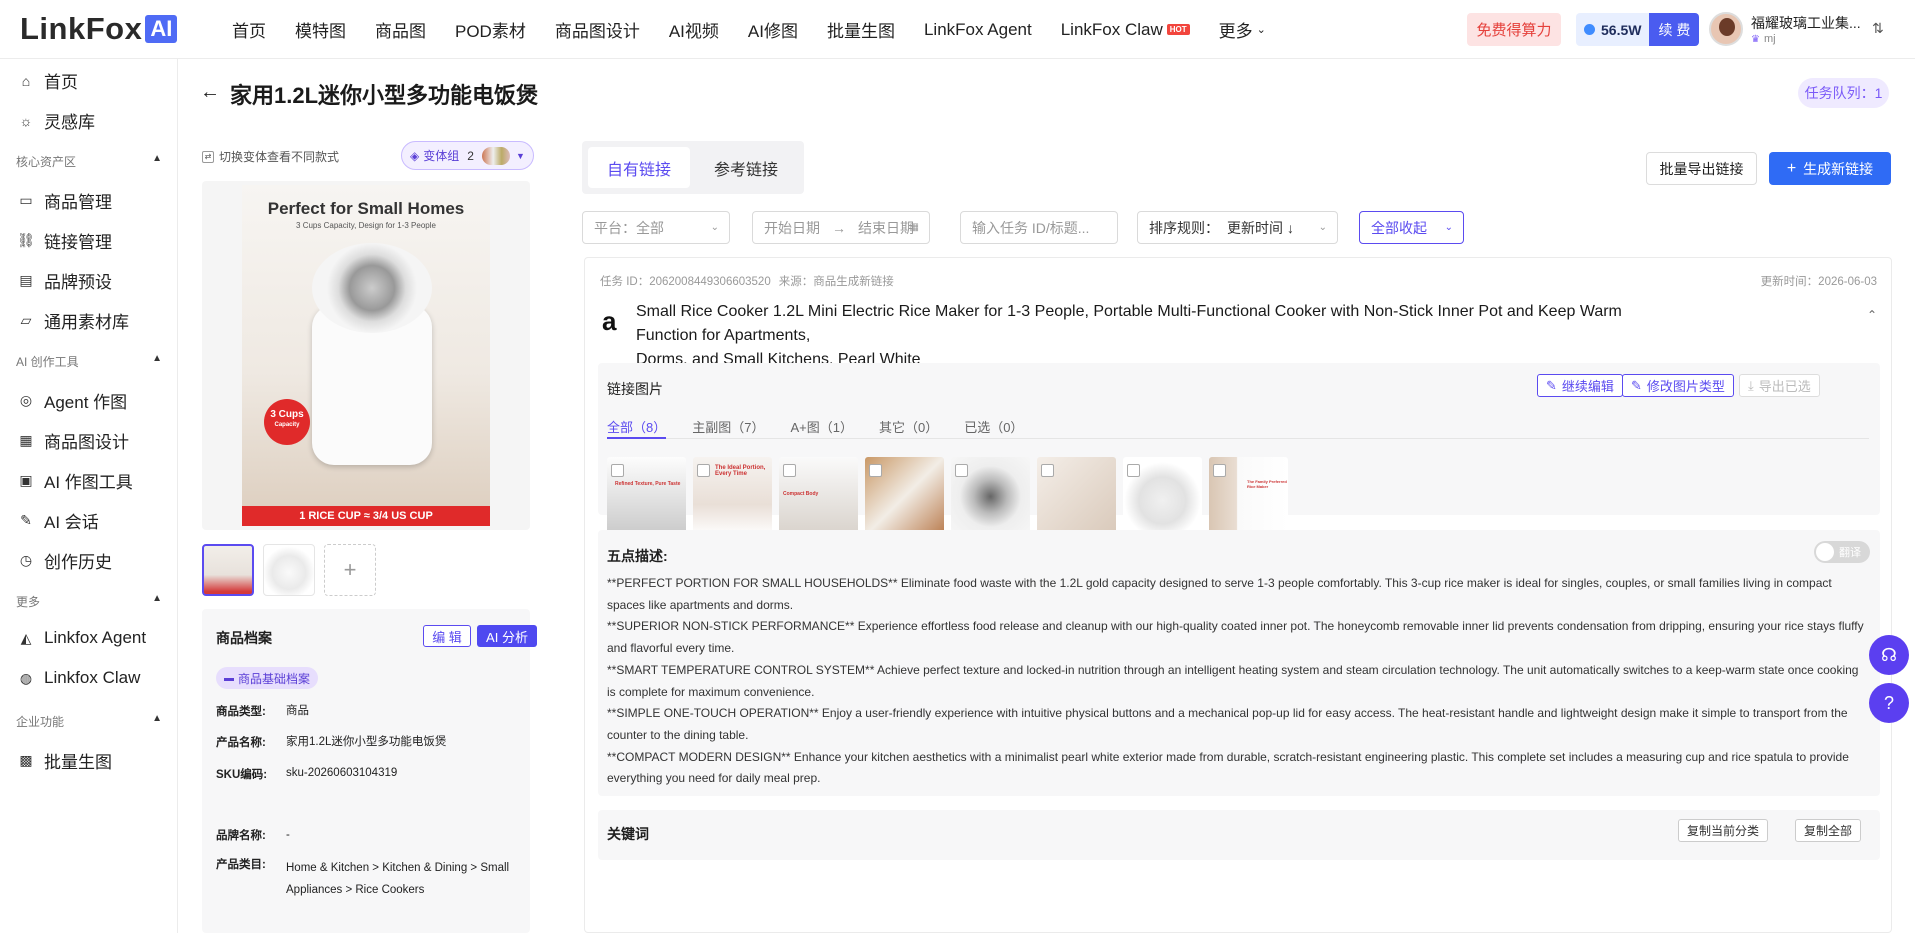  I want to click on translate-label: 翻译, so click(1850, 553).